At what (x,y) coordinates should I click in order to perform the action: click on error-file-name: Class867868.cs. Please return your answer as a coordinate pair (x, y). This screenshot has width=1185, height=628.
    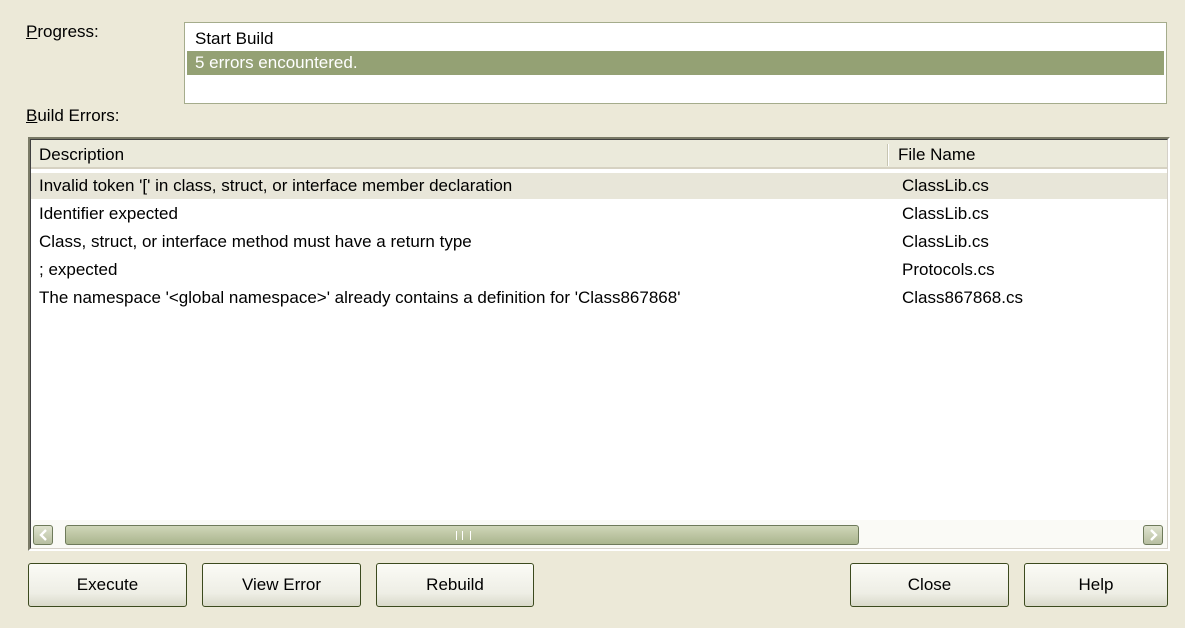
    Looking at the image, I should click on (962, 297).